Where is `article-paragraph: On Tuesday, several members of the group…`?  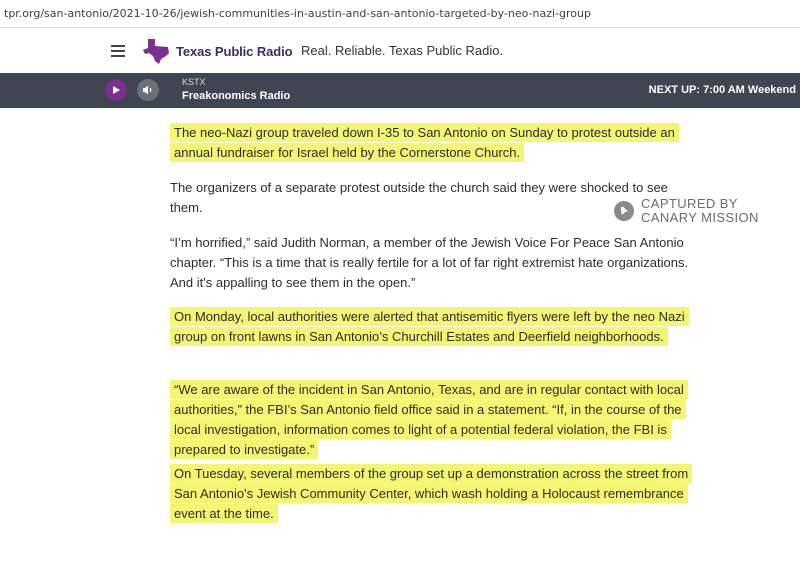 article-paragraph: On Tuesday, several members of the group… is located at coordinates (431, 494).